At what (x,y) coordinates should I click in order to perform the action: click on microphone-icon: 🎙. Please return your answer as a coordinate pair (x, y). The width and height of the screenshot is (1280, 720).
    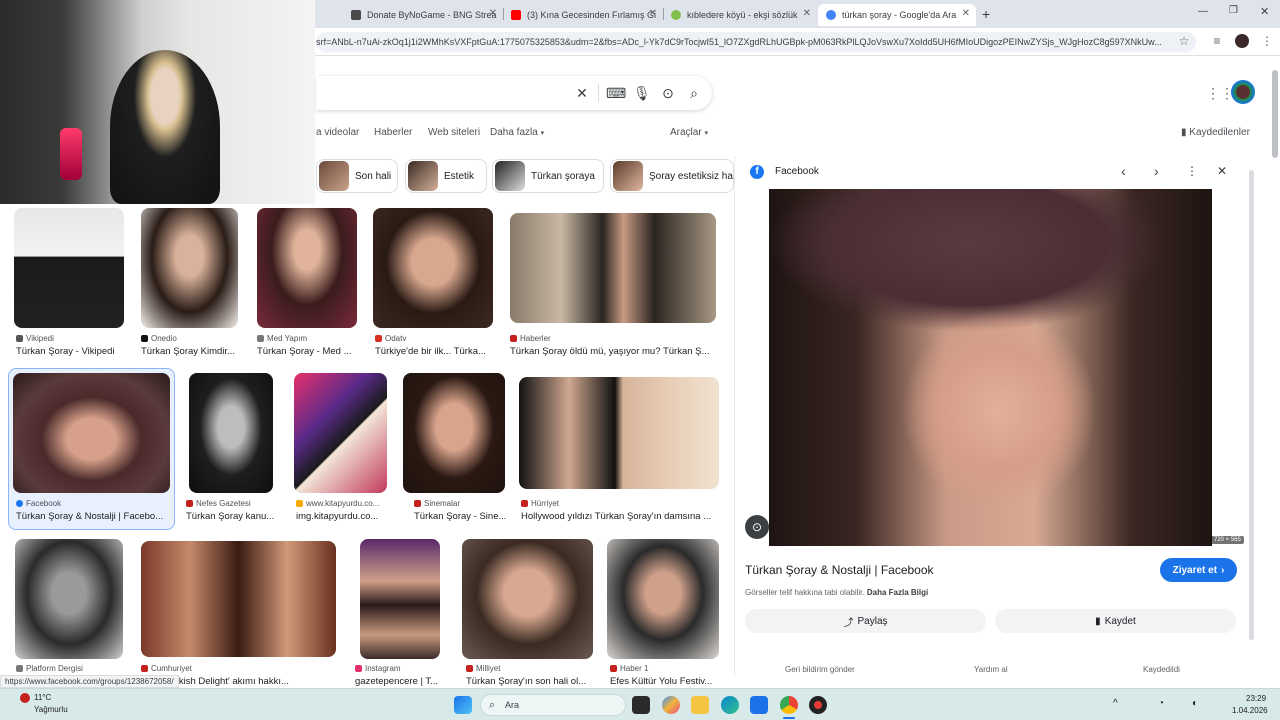
    Looking at the image, I should click on (642, 93).